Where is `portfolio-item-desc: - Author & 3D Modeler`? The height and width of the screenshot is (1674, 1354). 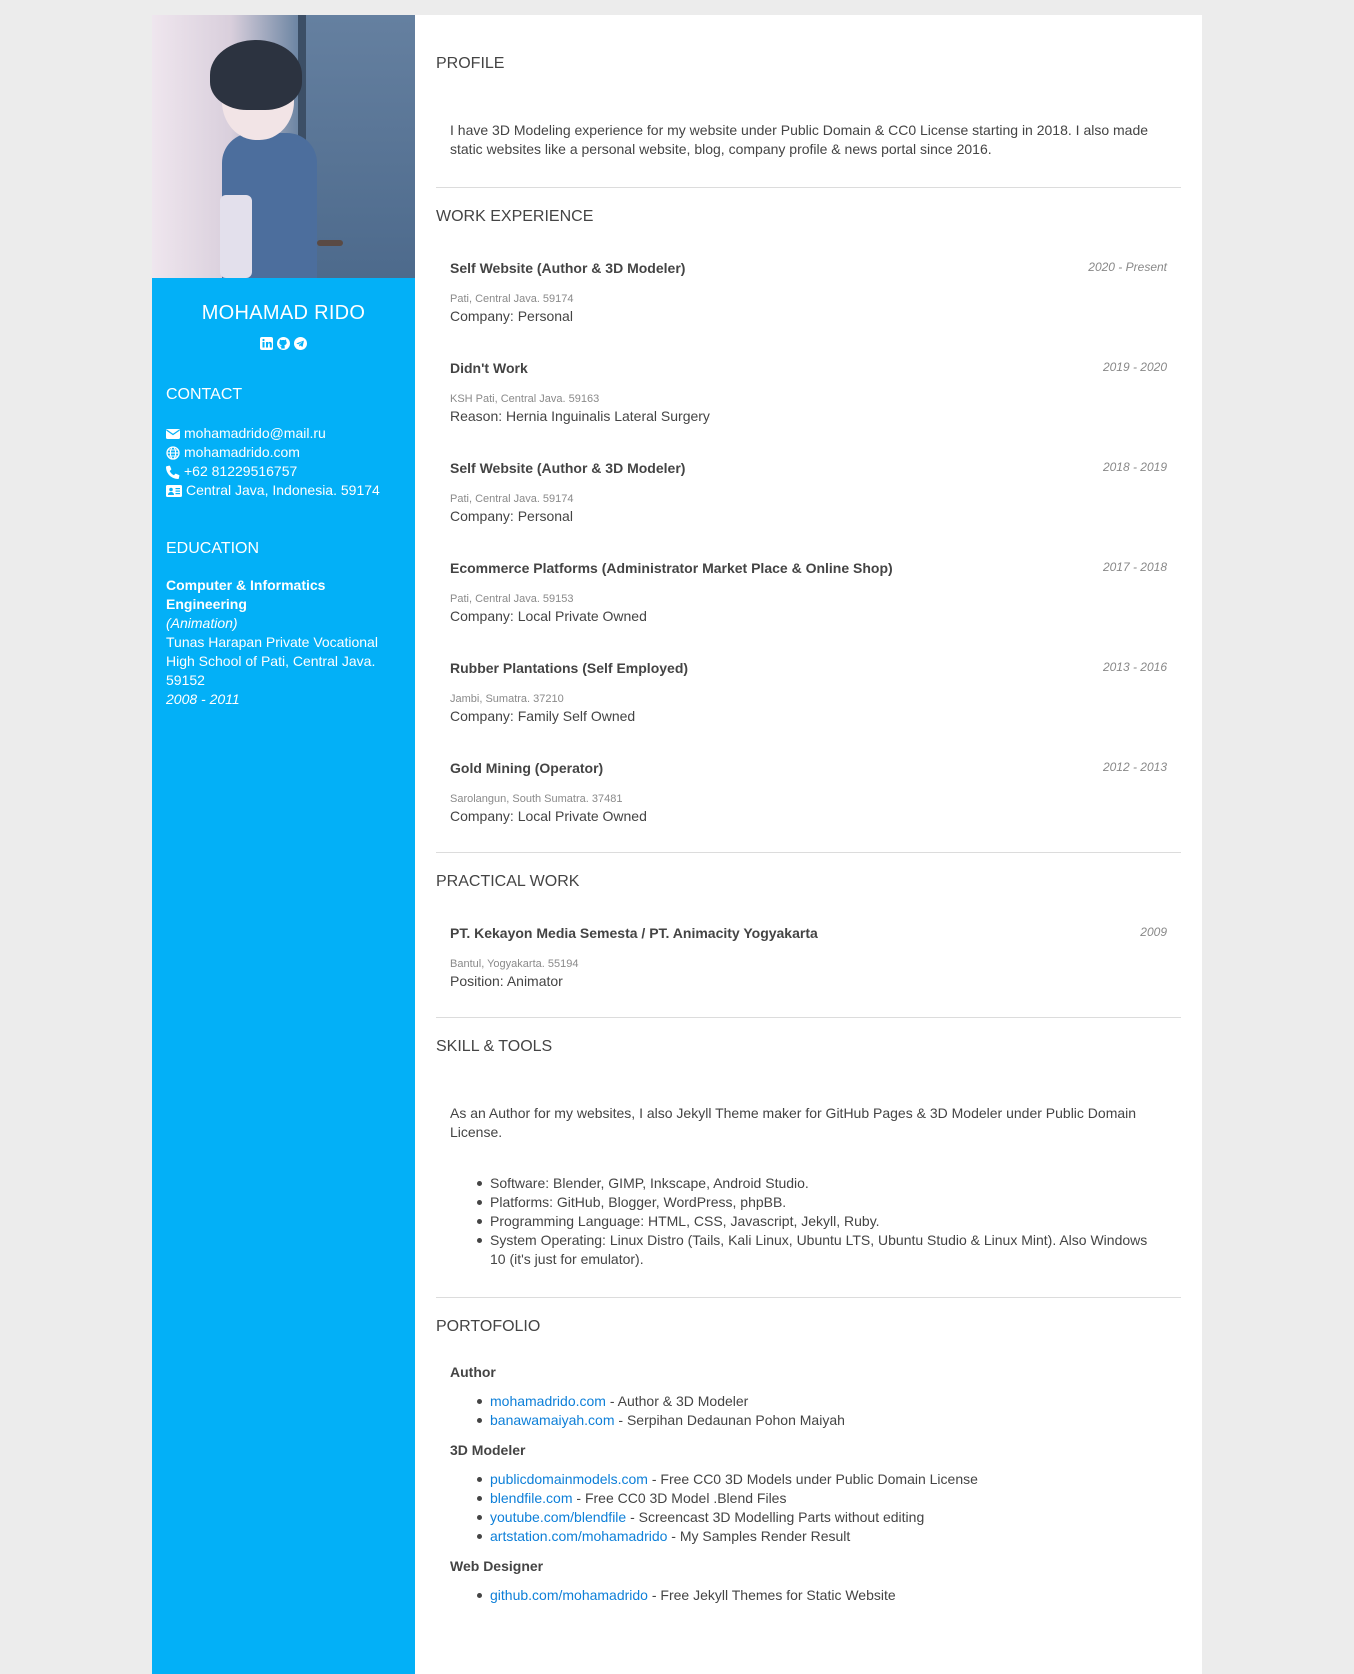 portfolio-item-desc: - Author & 3D Modeler is located at coordinates (677, 1401).